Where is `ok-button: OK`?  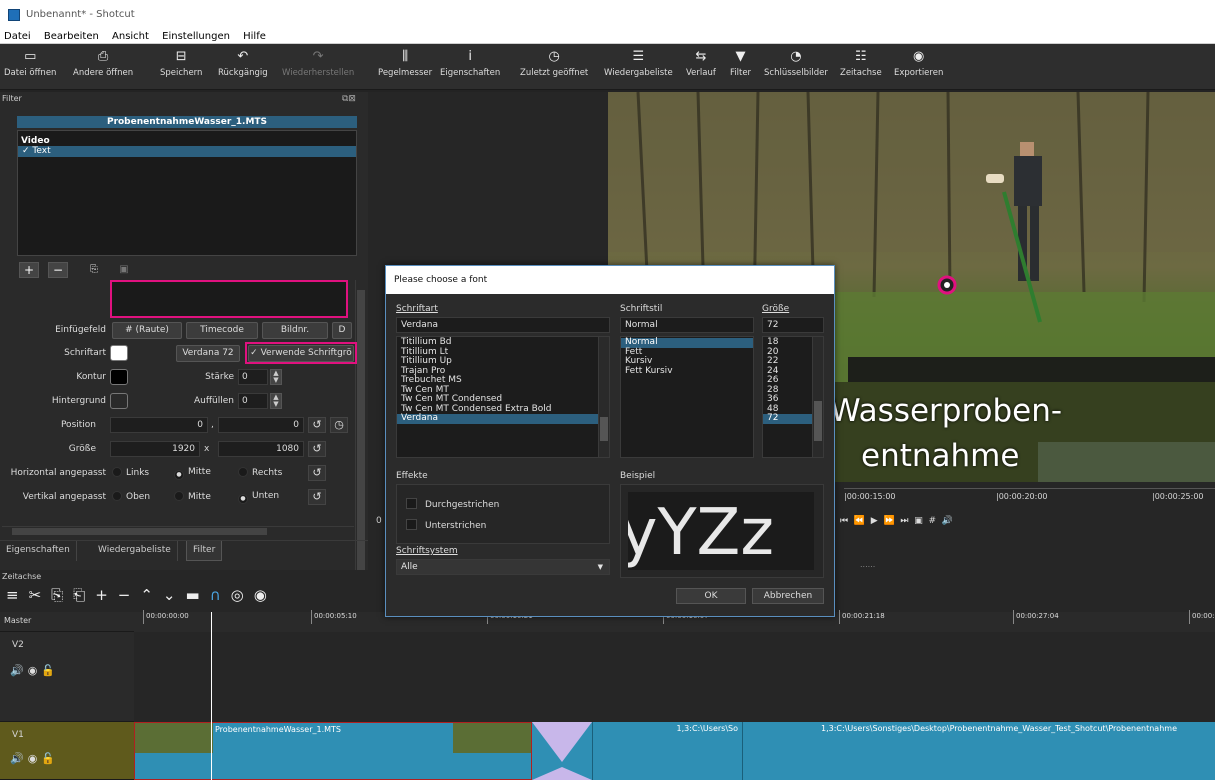 ok-button: OK is located at coordinates (711, 596).